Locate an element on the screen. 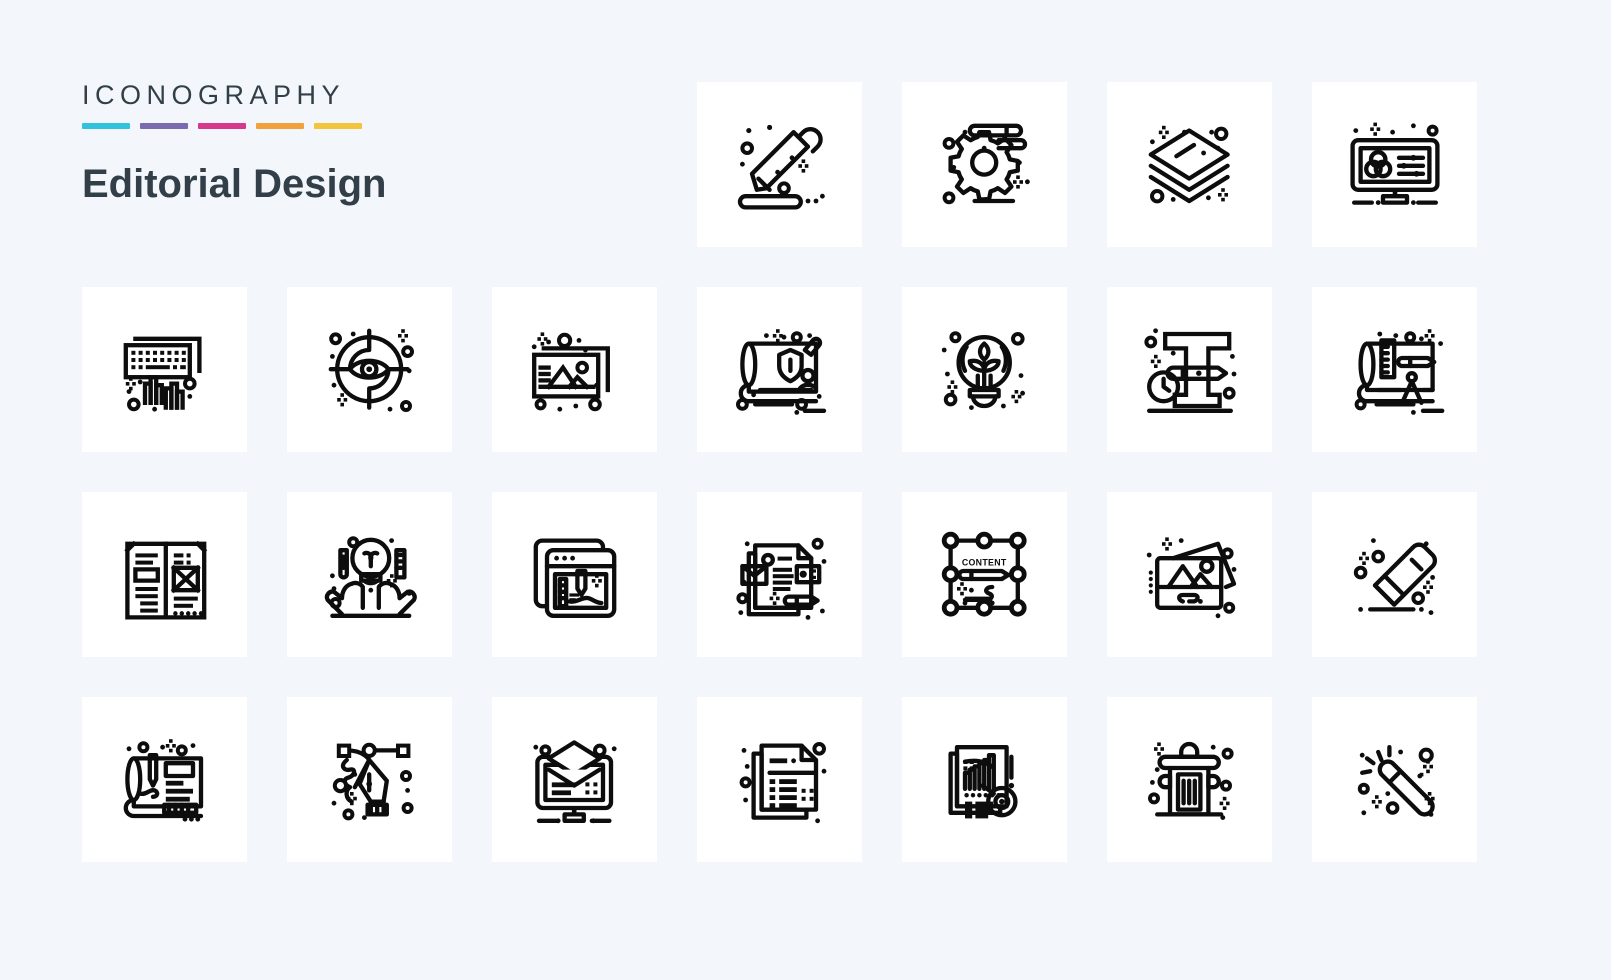  gear-settings-icon is located at coordinates (986, 163).